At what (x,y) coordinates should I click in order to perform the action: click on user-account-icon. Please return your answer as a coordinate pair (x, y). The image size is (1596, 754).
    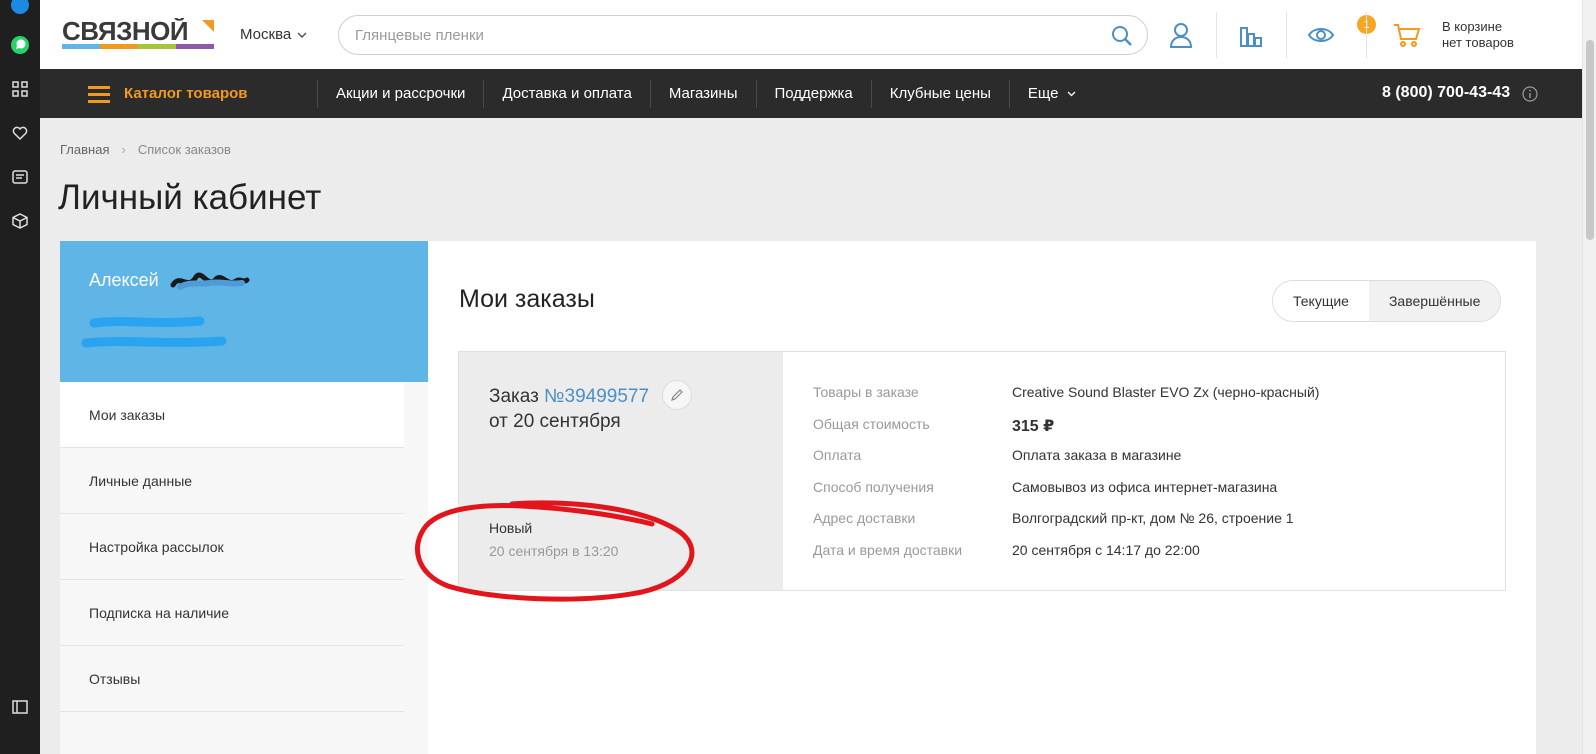
    Looking at the image, I should click on (1181, 35).